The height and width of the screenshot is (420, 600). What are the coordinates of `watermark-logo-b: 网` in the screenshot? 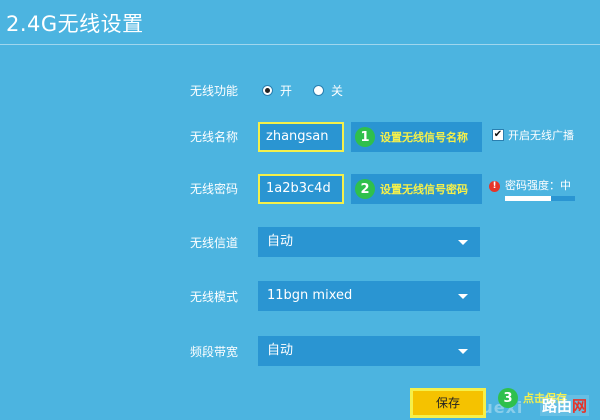 It's located at (580, 406).